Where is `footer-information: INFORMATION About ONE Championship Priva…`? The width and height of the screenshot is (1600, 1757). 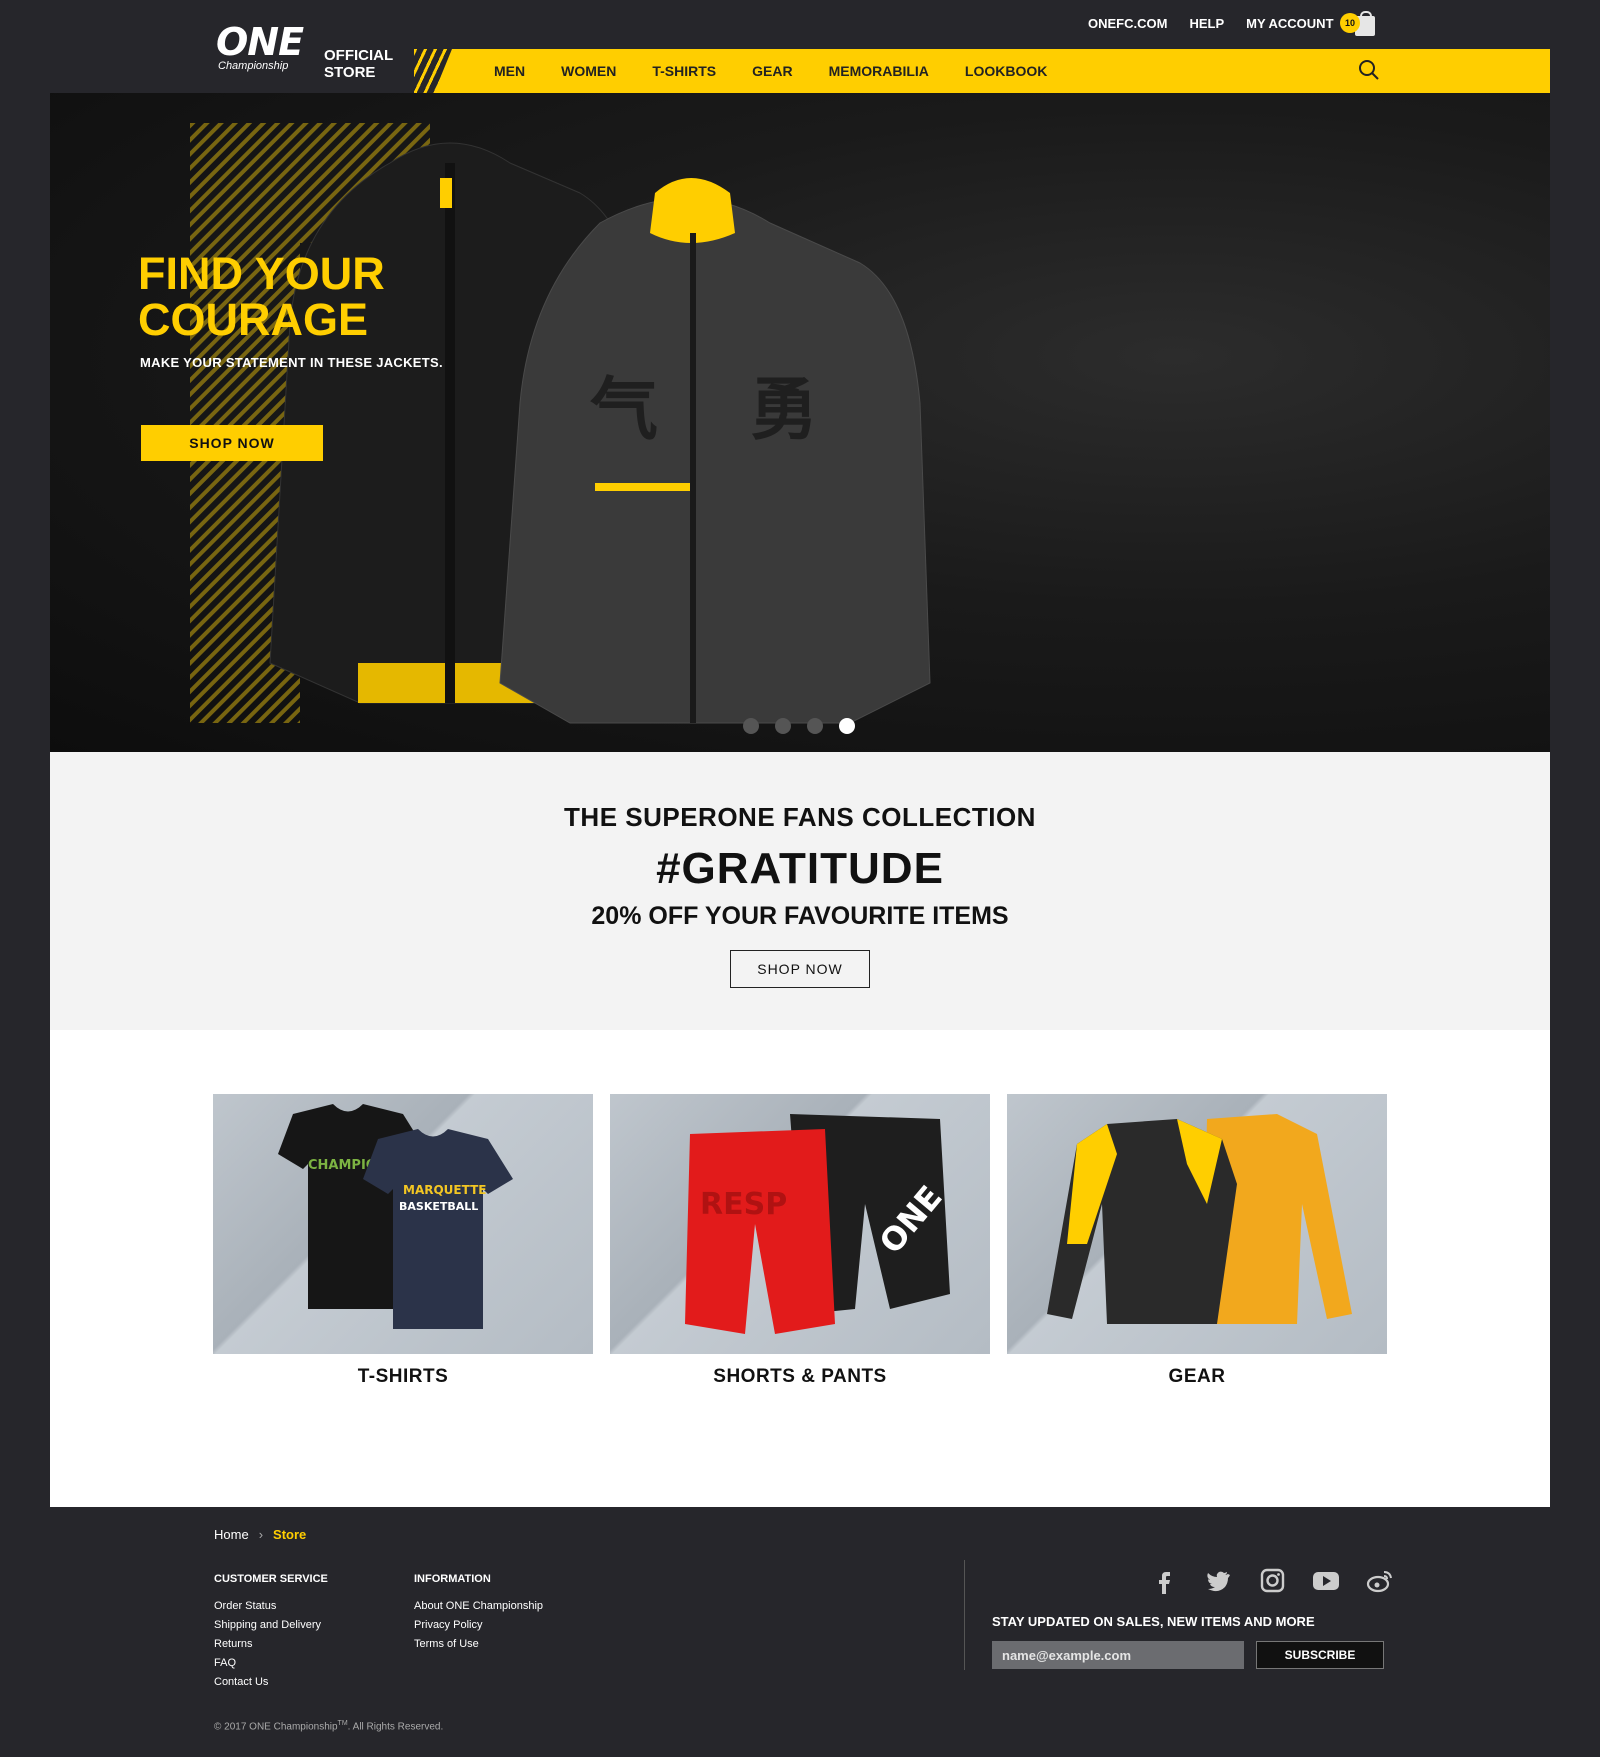 footer-information: INFORMATION About ONE Championship Priva… is located at coordinates (478, 1612).